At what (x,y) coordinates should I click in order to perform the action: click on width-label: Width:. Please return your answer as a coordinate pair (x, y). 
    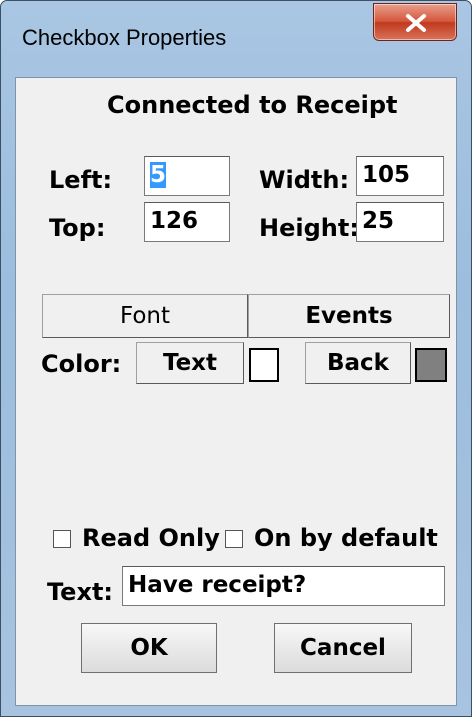
    Looking at the image, I should click on (304, 180).